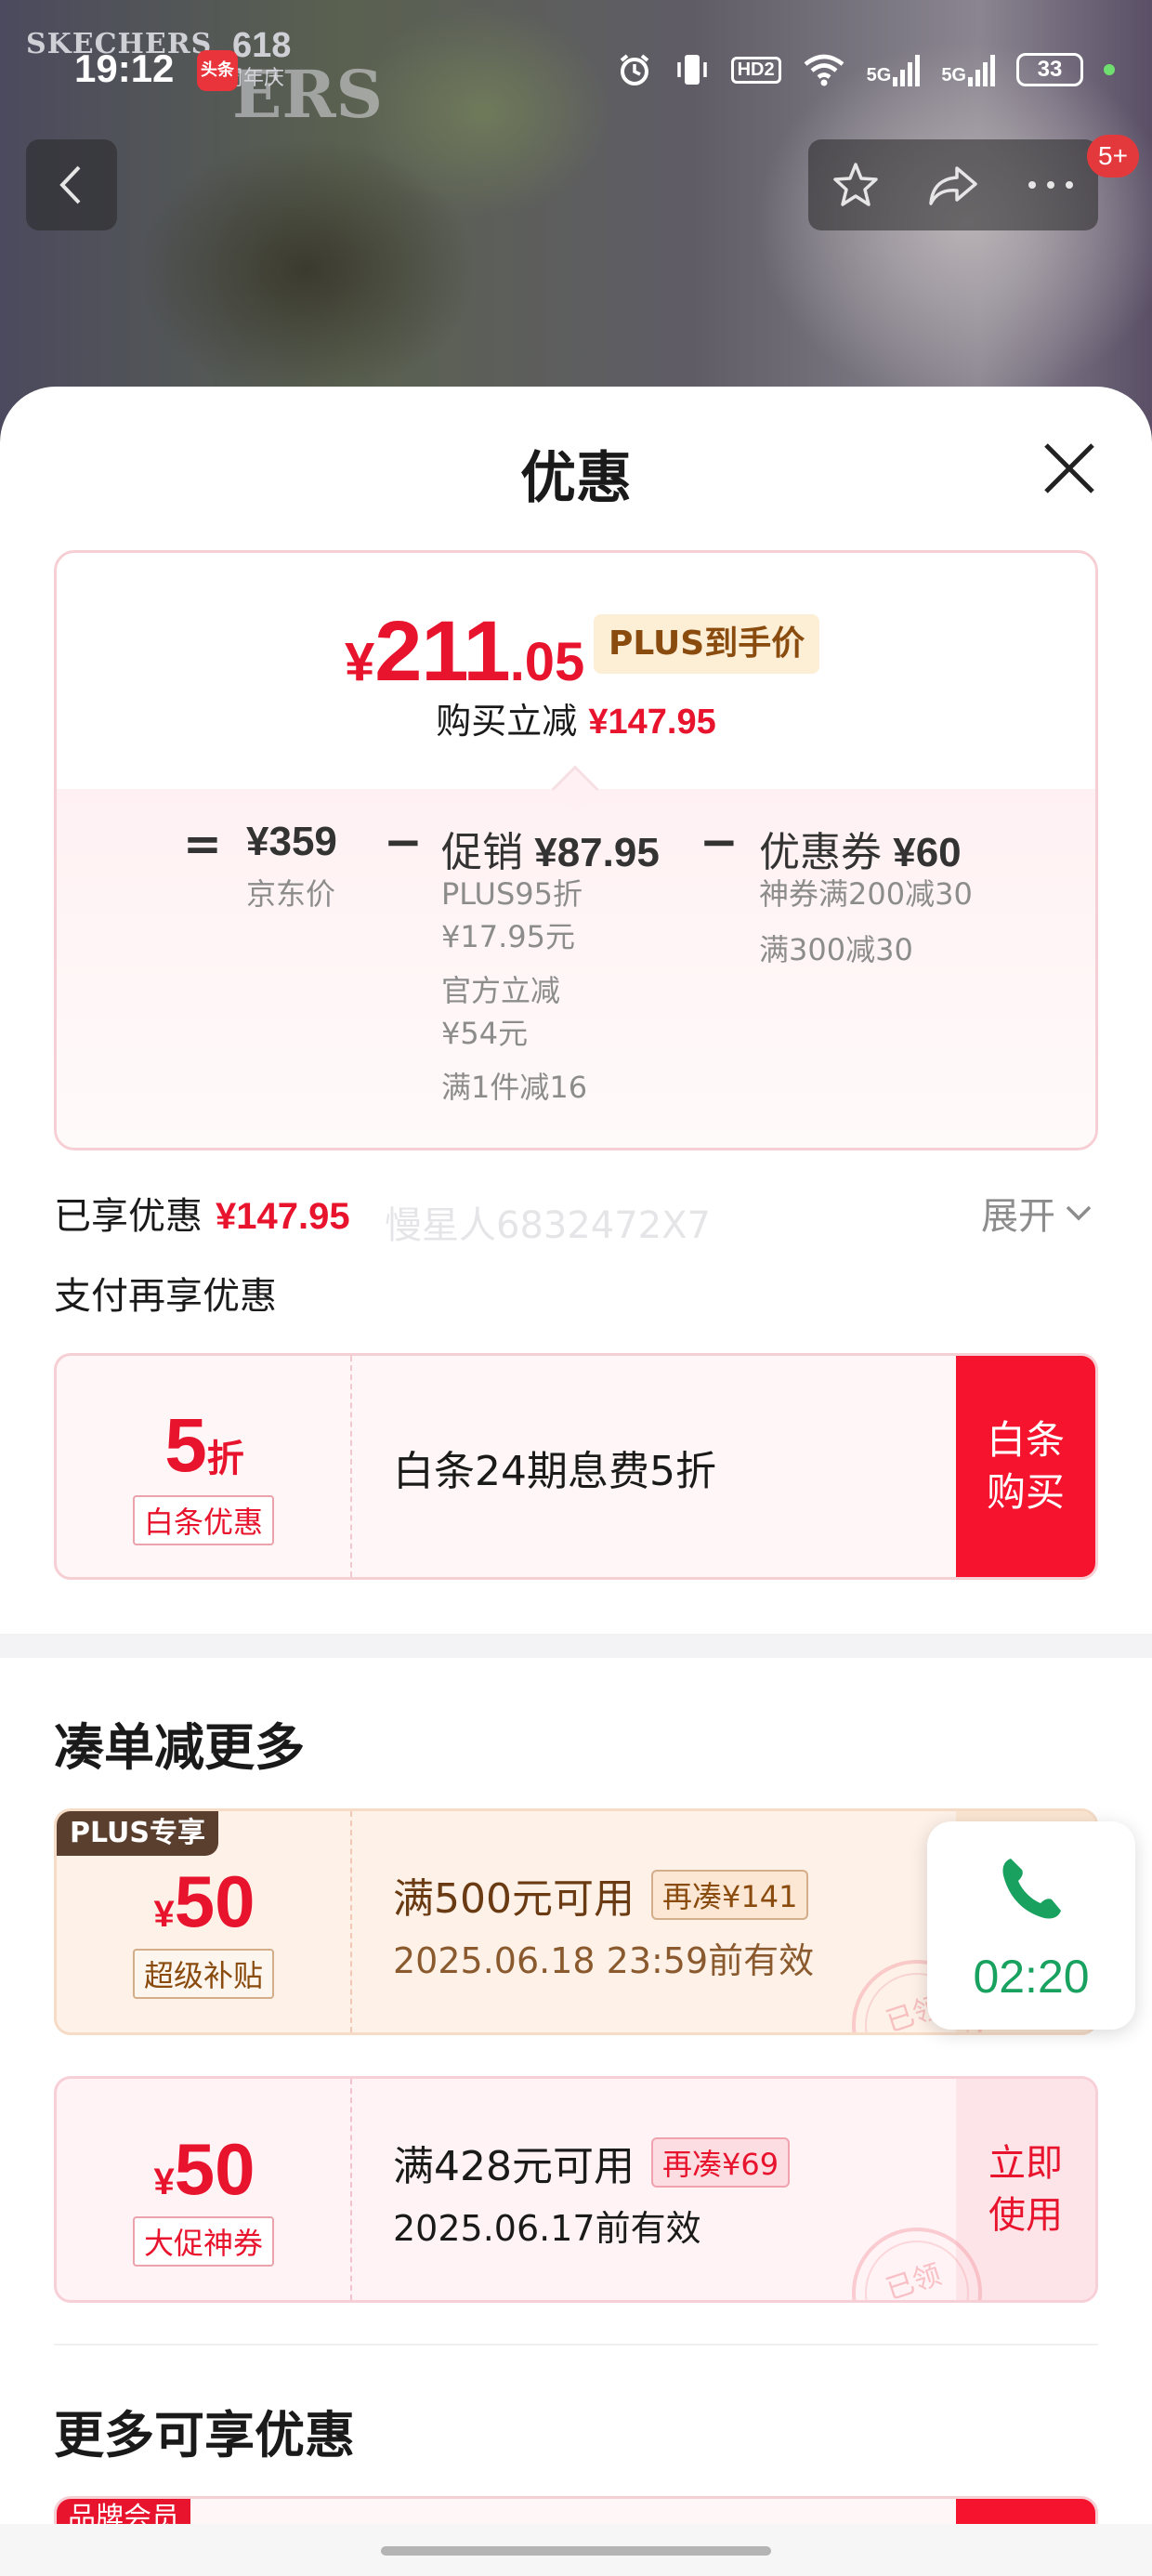 Image resolution: width=1152 pixels, height=2576 pixels. Describe the element at coordinates (554, 1471) in the screenshot. I see `baitiao-description: 白条24期息费5折` at that location.